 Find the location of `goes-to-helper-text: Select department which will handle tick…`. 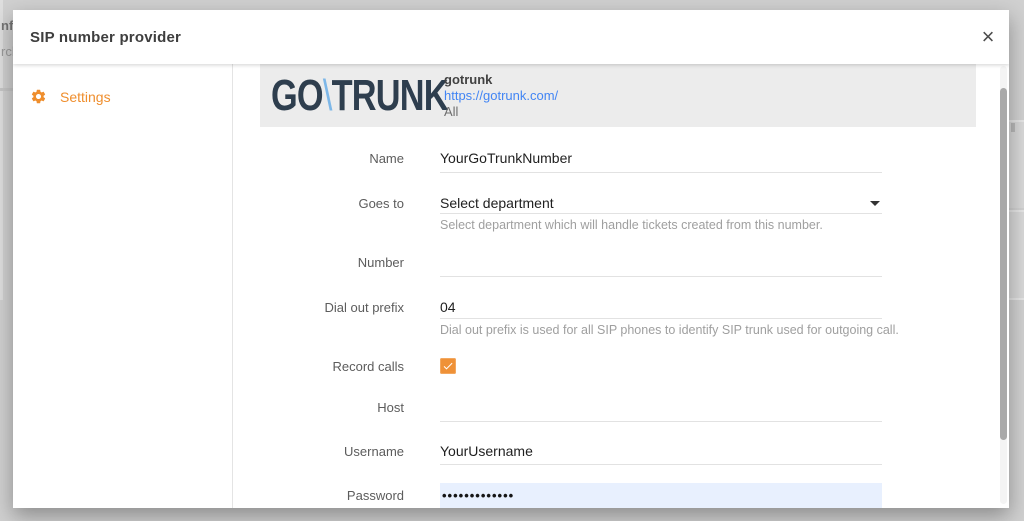

goes-to-helper-text: Select department which will handle tick… is located at coordinates (631, 225).